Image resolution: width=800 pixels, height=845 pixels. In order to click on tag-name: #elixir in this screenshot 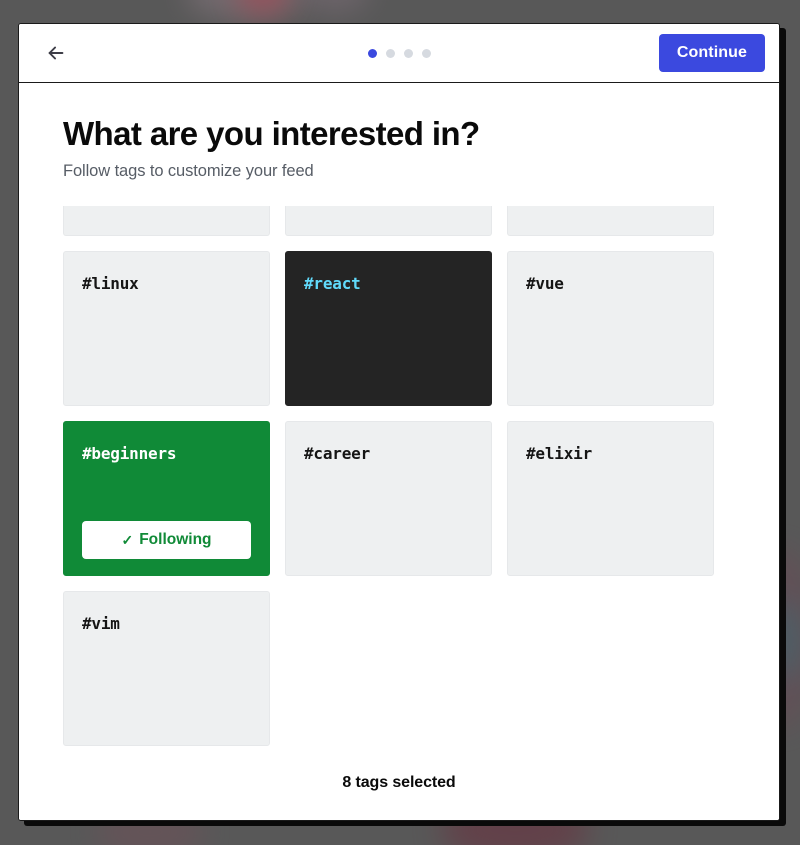, I will do `click(559, 453)`.